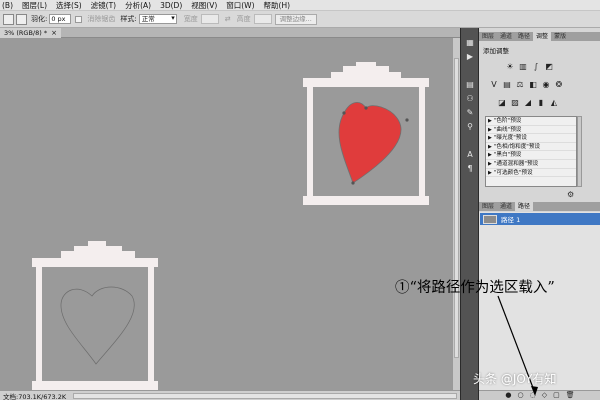 This screenshot has height=400, width=600. Describe the element at coordinates (101, 19) in the screenshot. I see `antialias-label: 消除锯齿` at that location.